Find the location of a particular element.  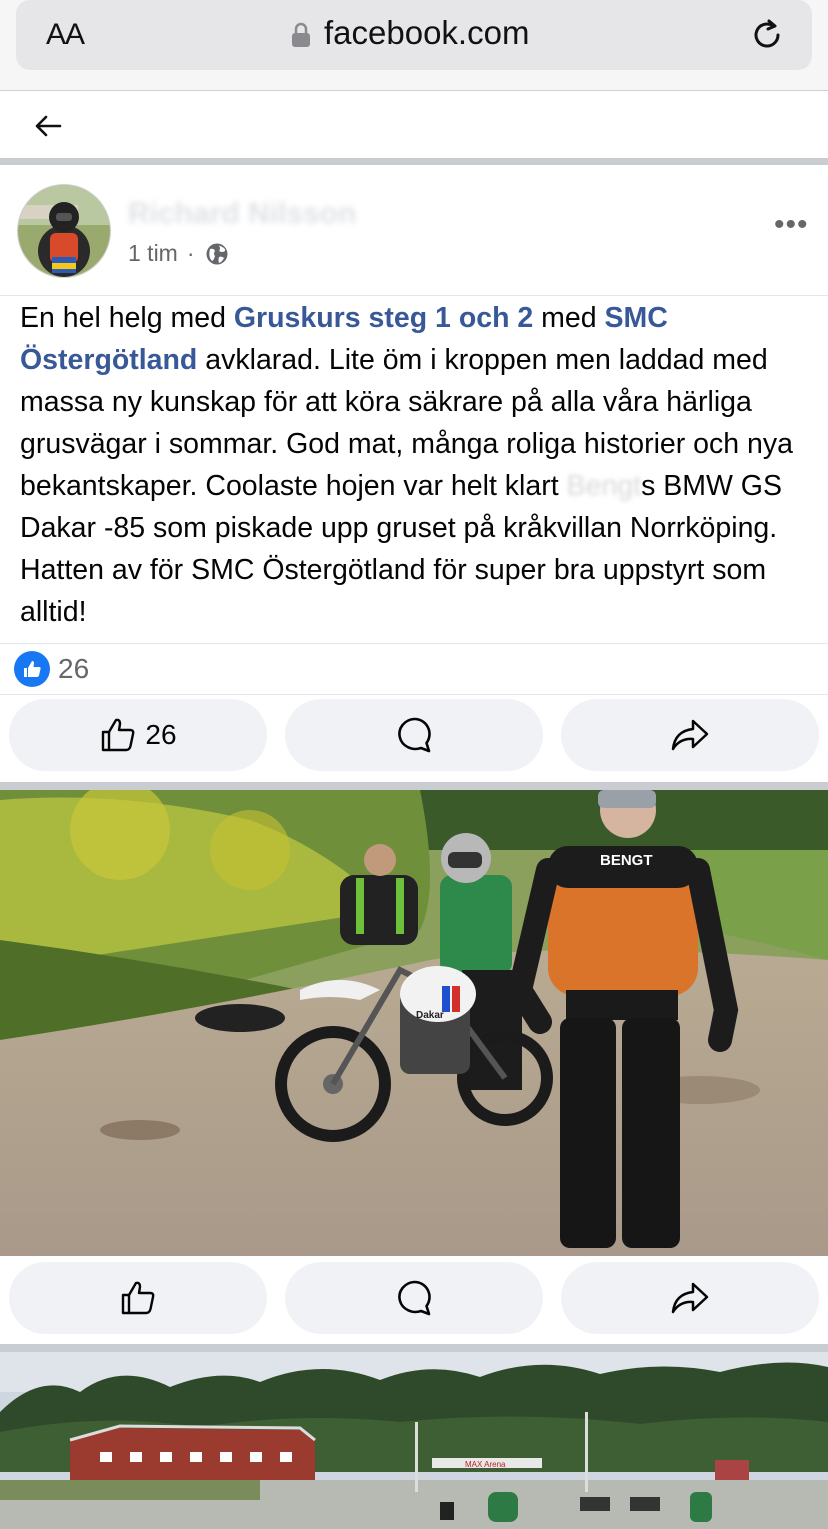

sign-text: MAX Arena is located at coordinates (485, 1464).